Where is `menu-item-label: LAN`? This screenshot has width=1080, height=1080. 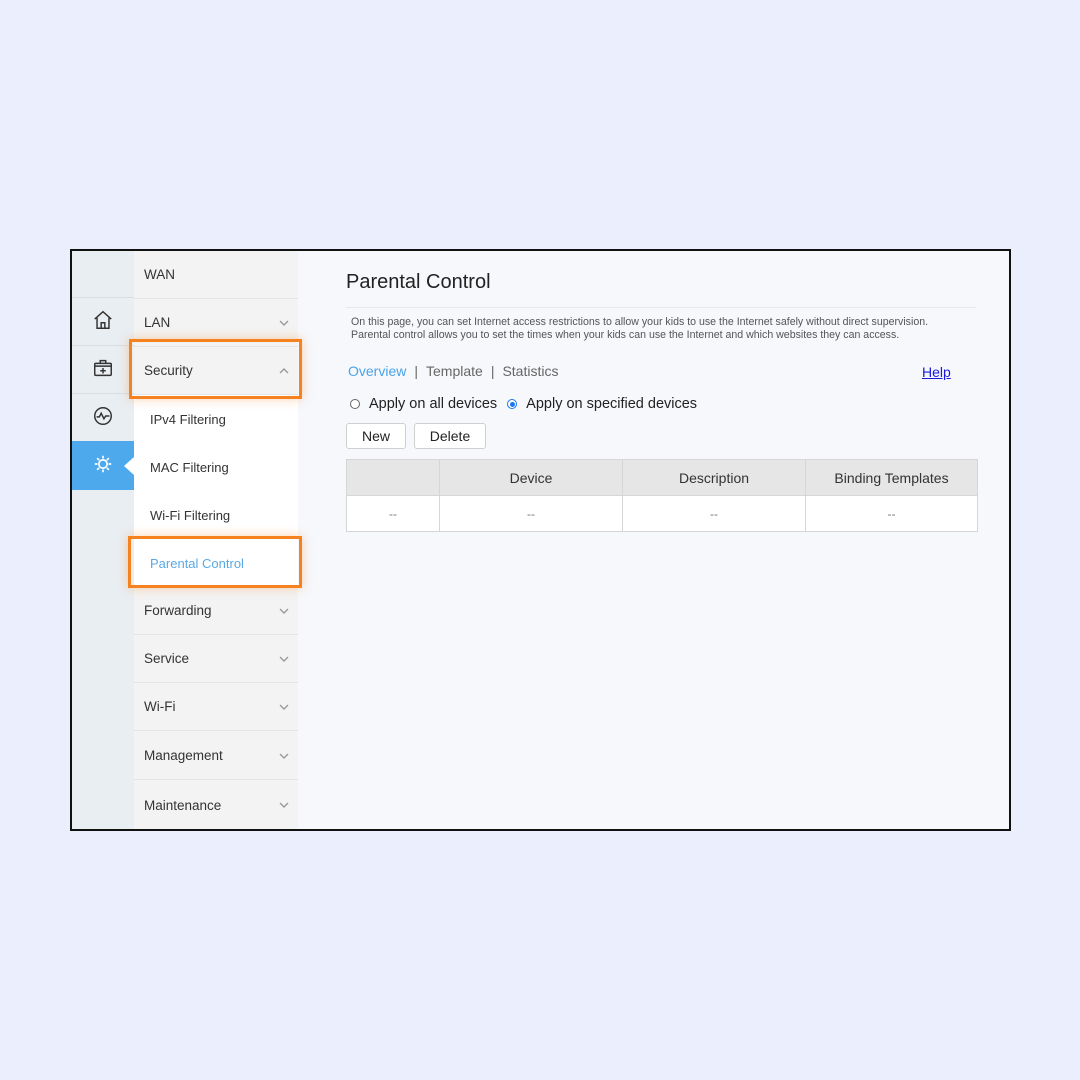 menu-item-label: LAN is located at coordinates (157, 322).